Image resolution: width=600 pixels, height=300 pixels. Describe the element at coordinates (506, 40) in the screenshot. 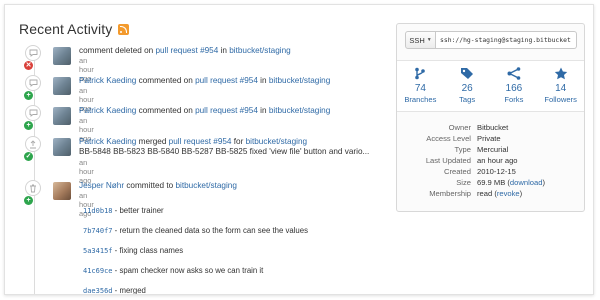

I see `clone-url-input` at that location.